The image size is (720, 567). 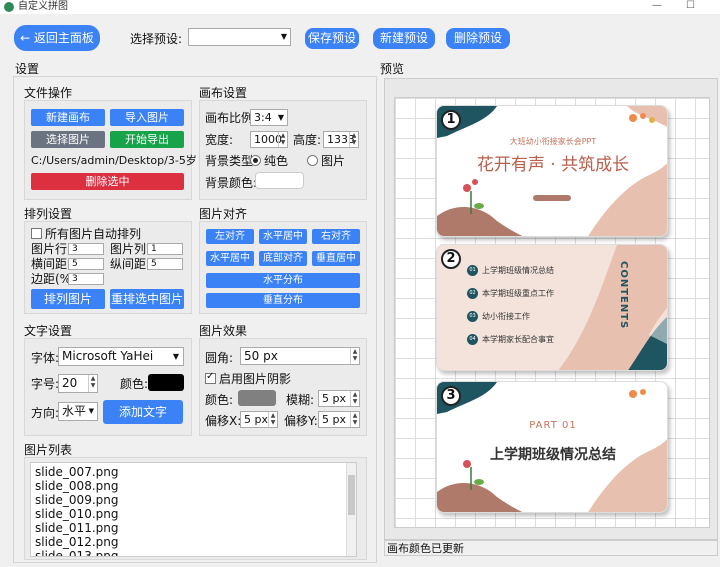 I want to click on slide-3-number-badge: 3, so click(x=451, y=396).